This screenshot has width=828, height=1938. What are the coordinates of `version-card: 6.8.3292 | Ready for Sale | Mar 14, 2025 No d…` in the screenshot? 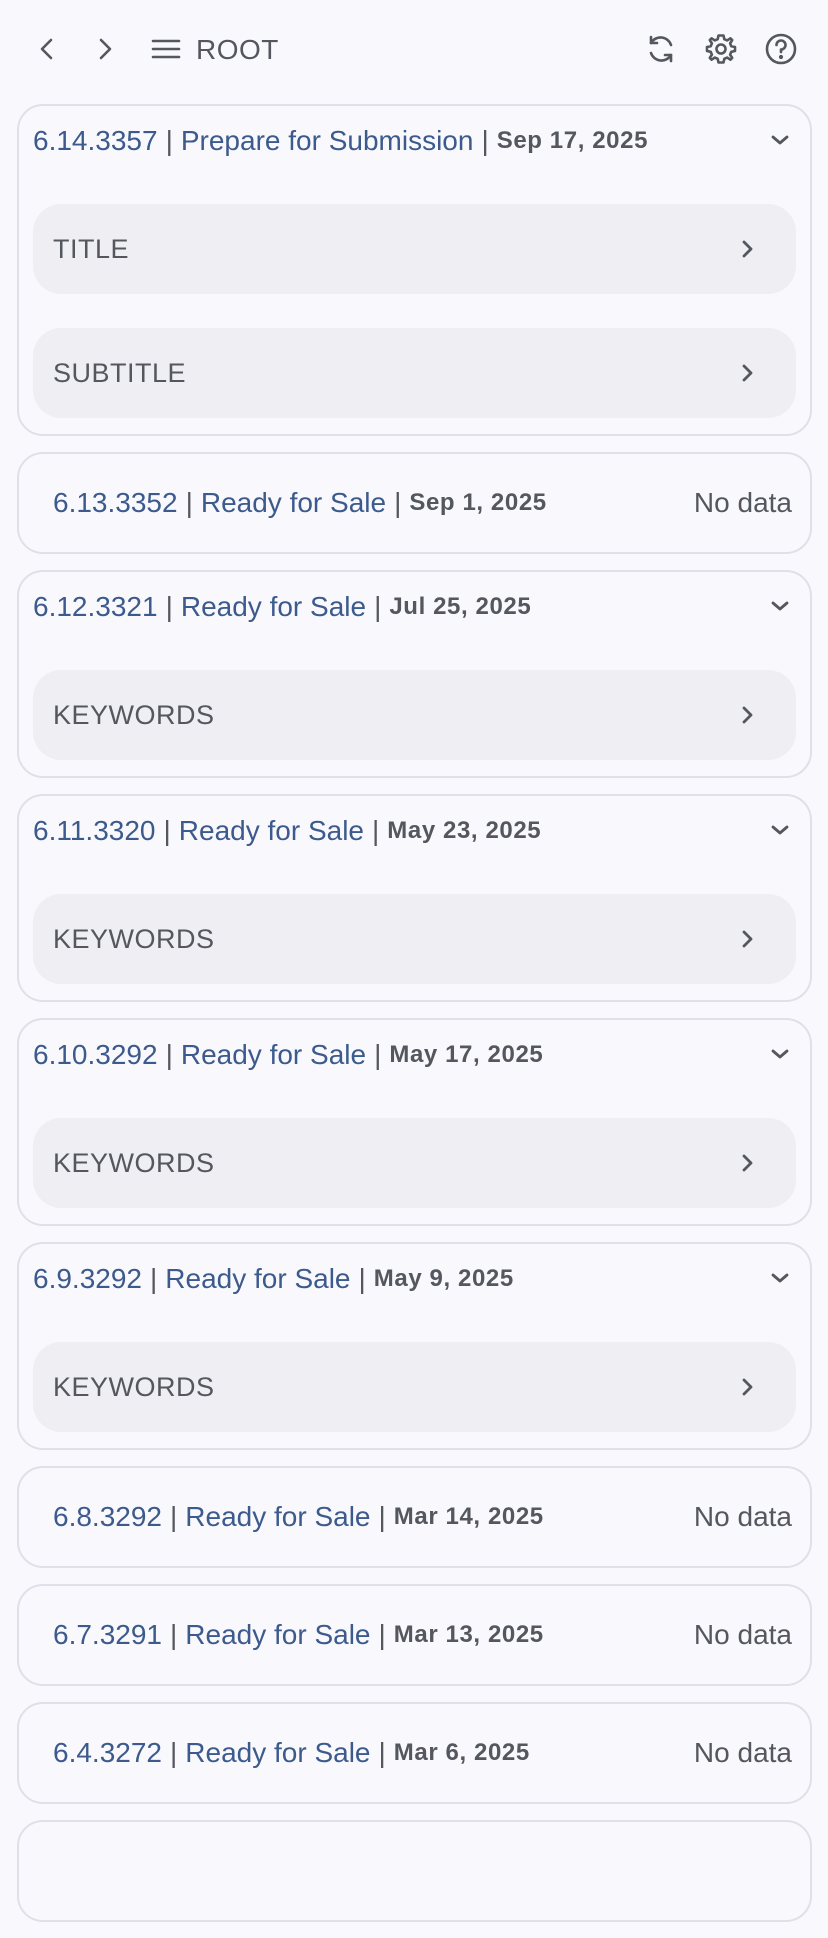 It's located at (414, 1517).